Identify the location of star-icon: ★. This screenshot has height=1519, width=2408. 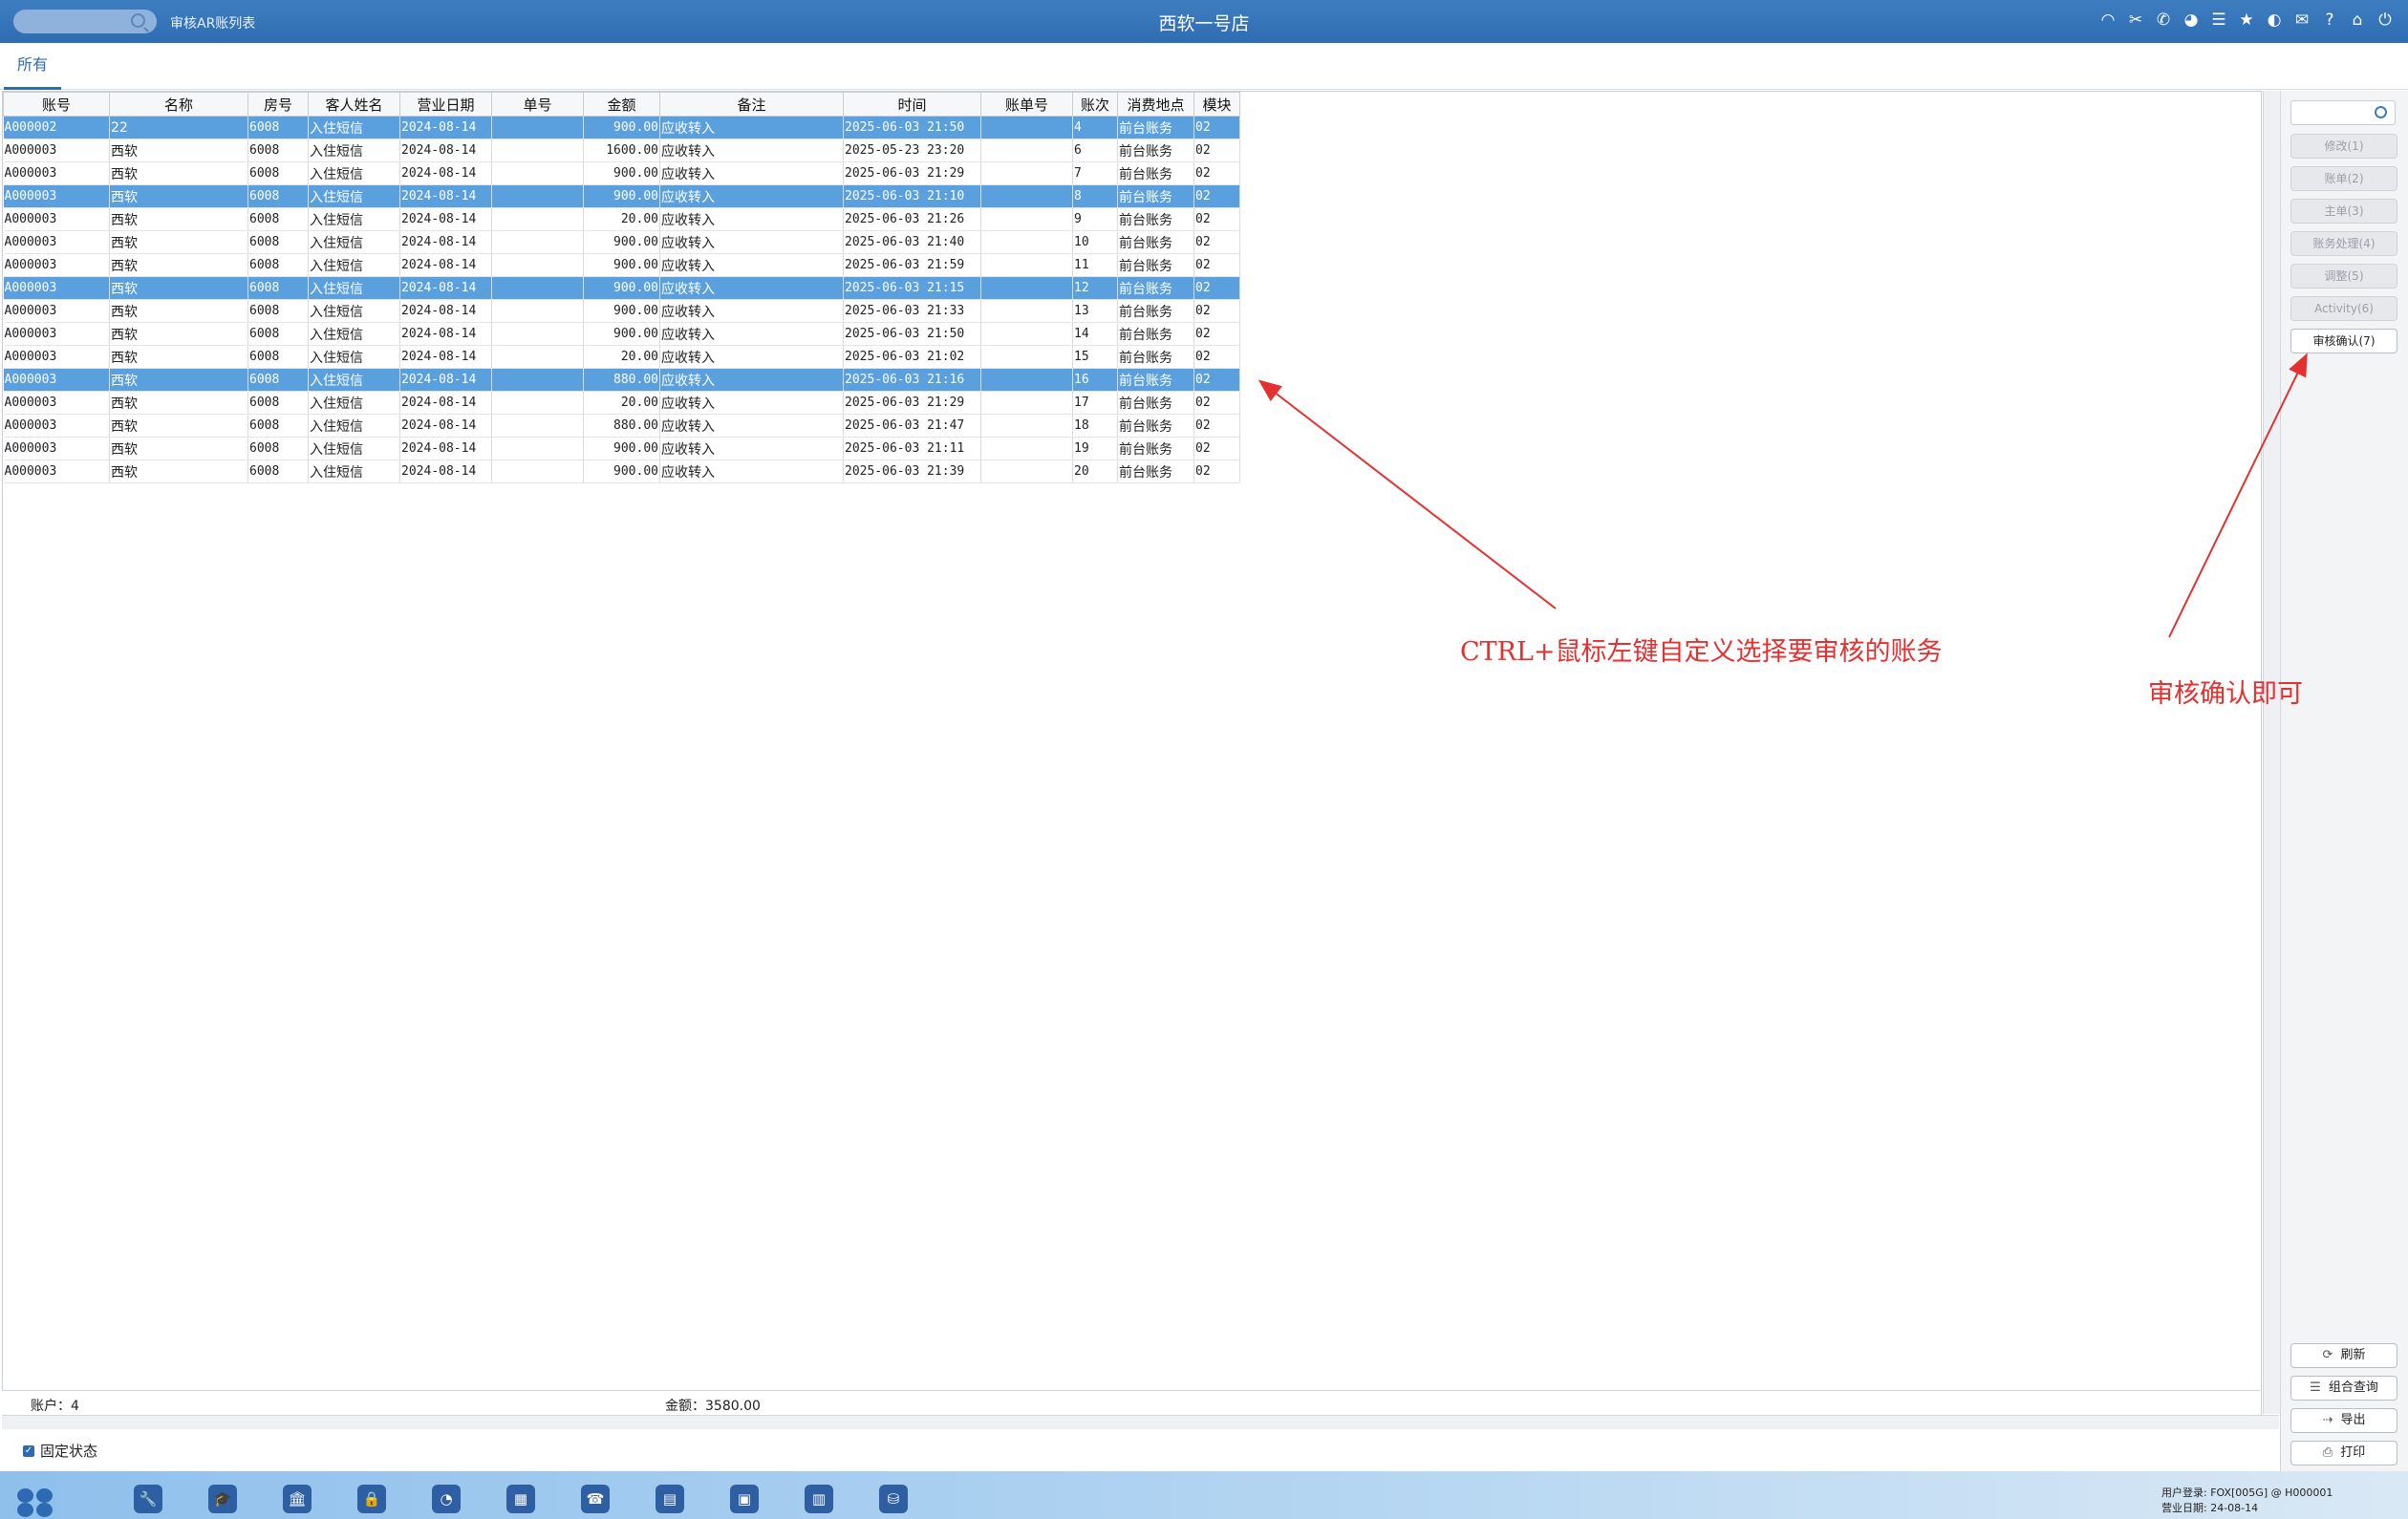
(2246, 20).